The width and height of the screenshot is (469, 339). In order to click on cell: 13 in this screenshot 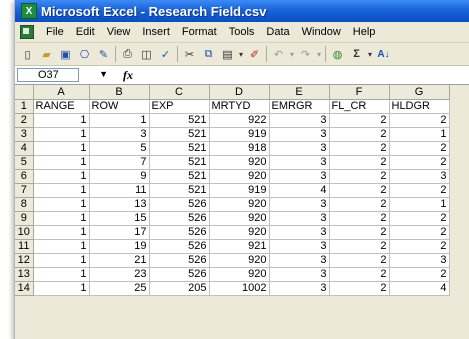, I will do `click(119, 204)`.